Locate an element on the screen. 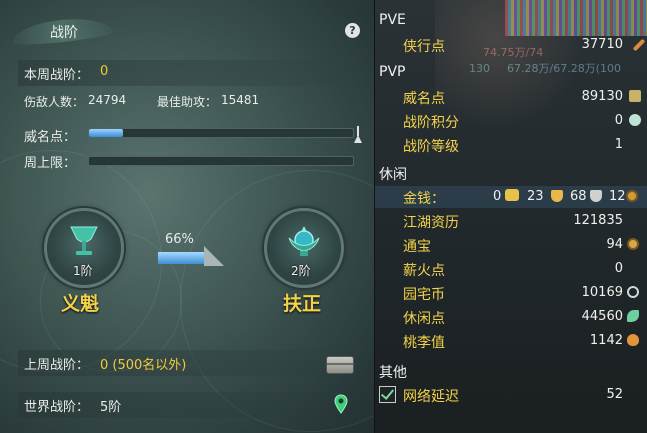  location-pin-icon is located at coordinates (341, 404).